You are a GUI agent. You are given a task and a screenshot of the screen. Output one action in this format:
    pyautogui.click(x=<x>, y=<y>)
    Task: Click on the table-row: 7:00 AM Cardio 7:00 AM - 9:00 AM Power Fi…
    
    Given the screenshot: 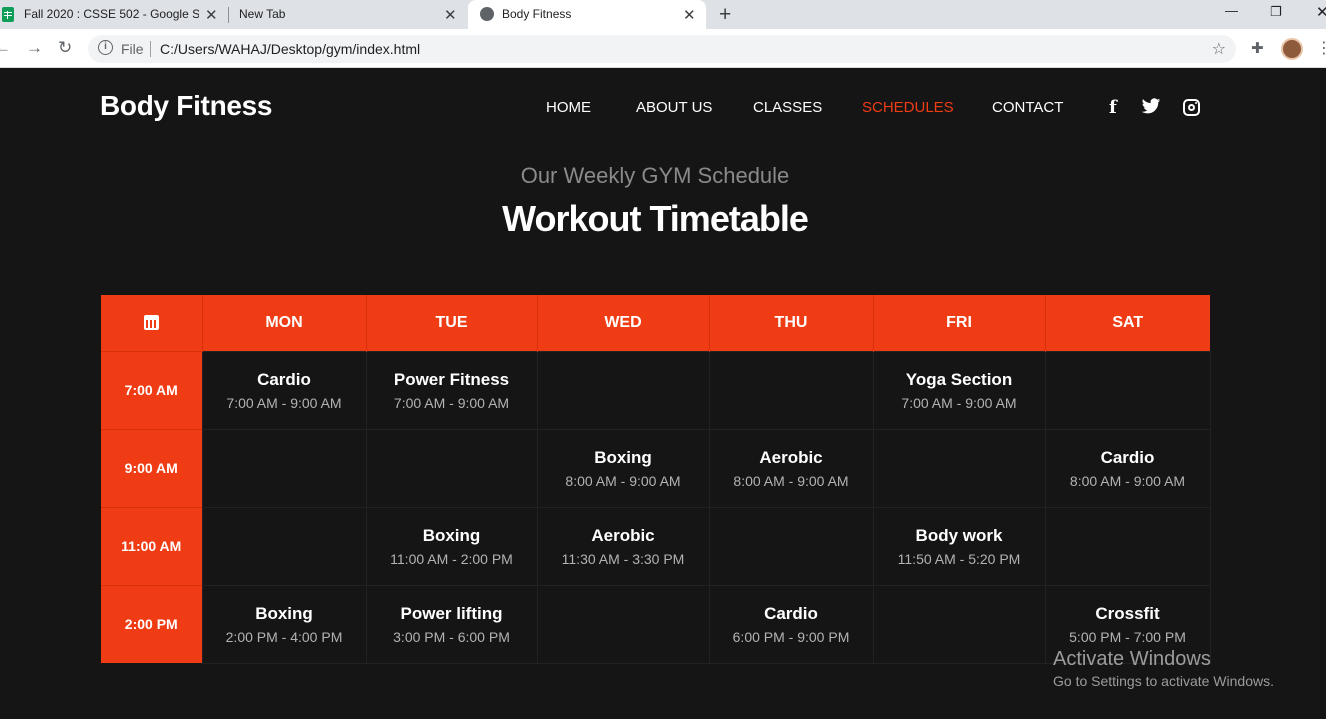 What is the action you would take?
    pyautogui.click(x=656, y=390)
    